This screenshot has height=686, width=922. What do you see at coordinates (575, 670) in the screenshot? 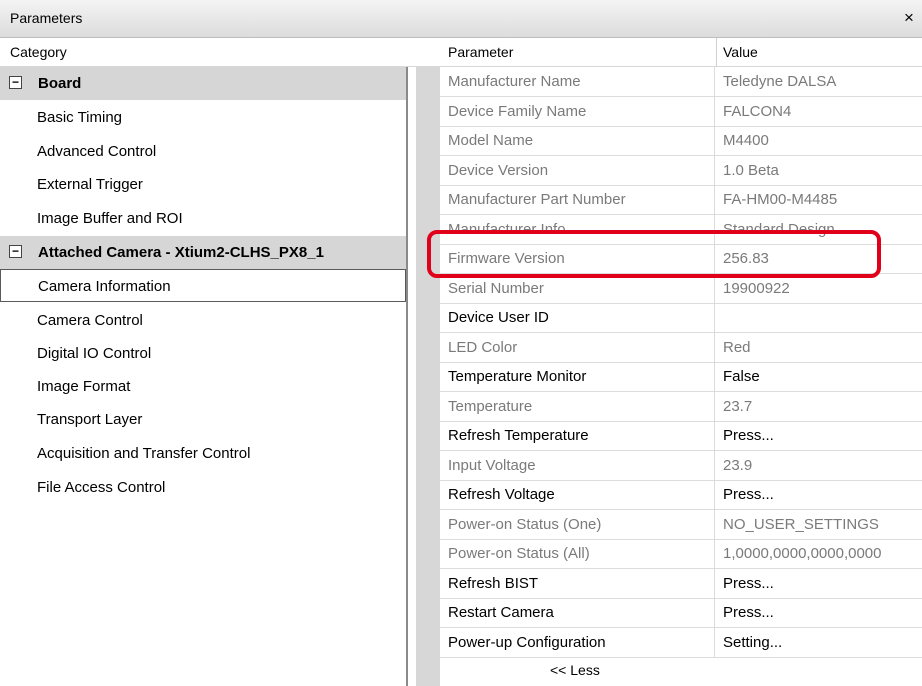
I see `less-button: << Less` at bounding box center [575, 670].